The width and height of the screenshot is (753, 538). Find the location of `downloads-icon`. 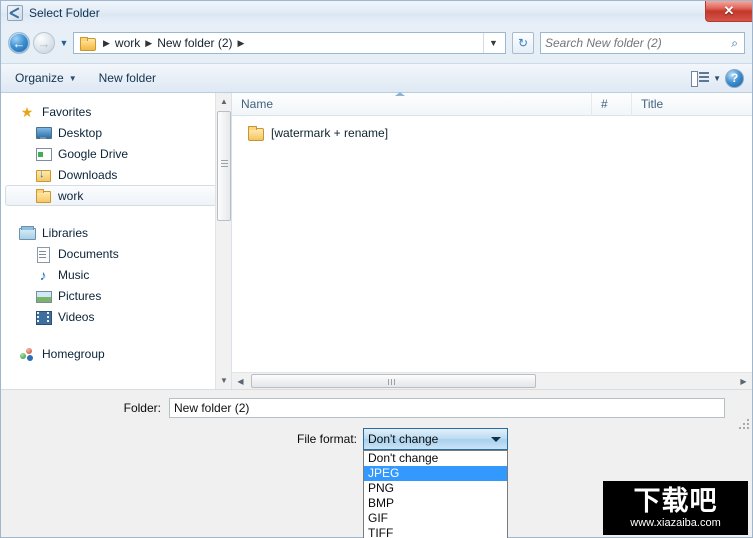

downloads-icon is located at coordinates (43, 175).